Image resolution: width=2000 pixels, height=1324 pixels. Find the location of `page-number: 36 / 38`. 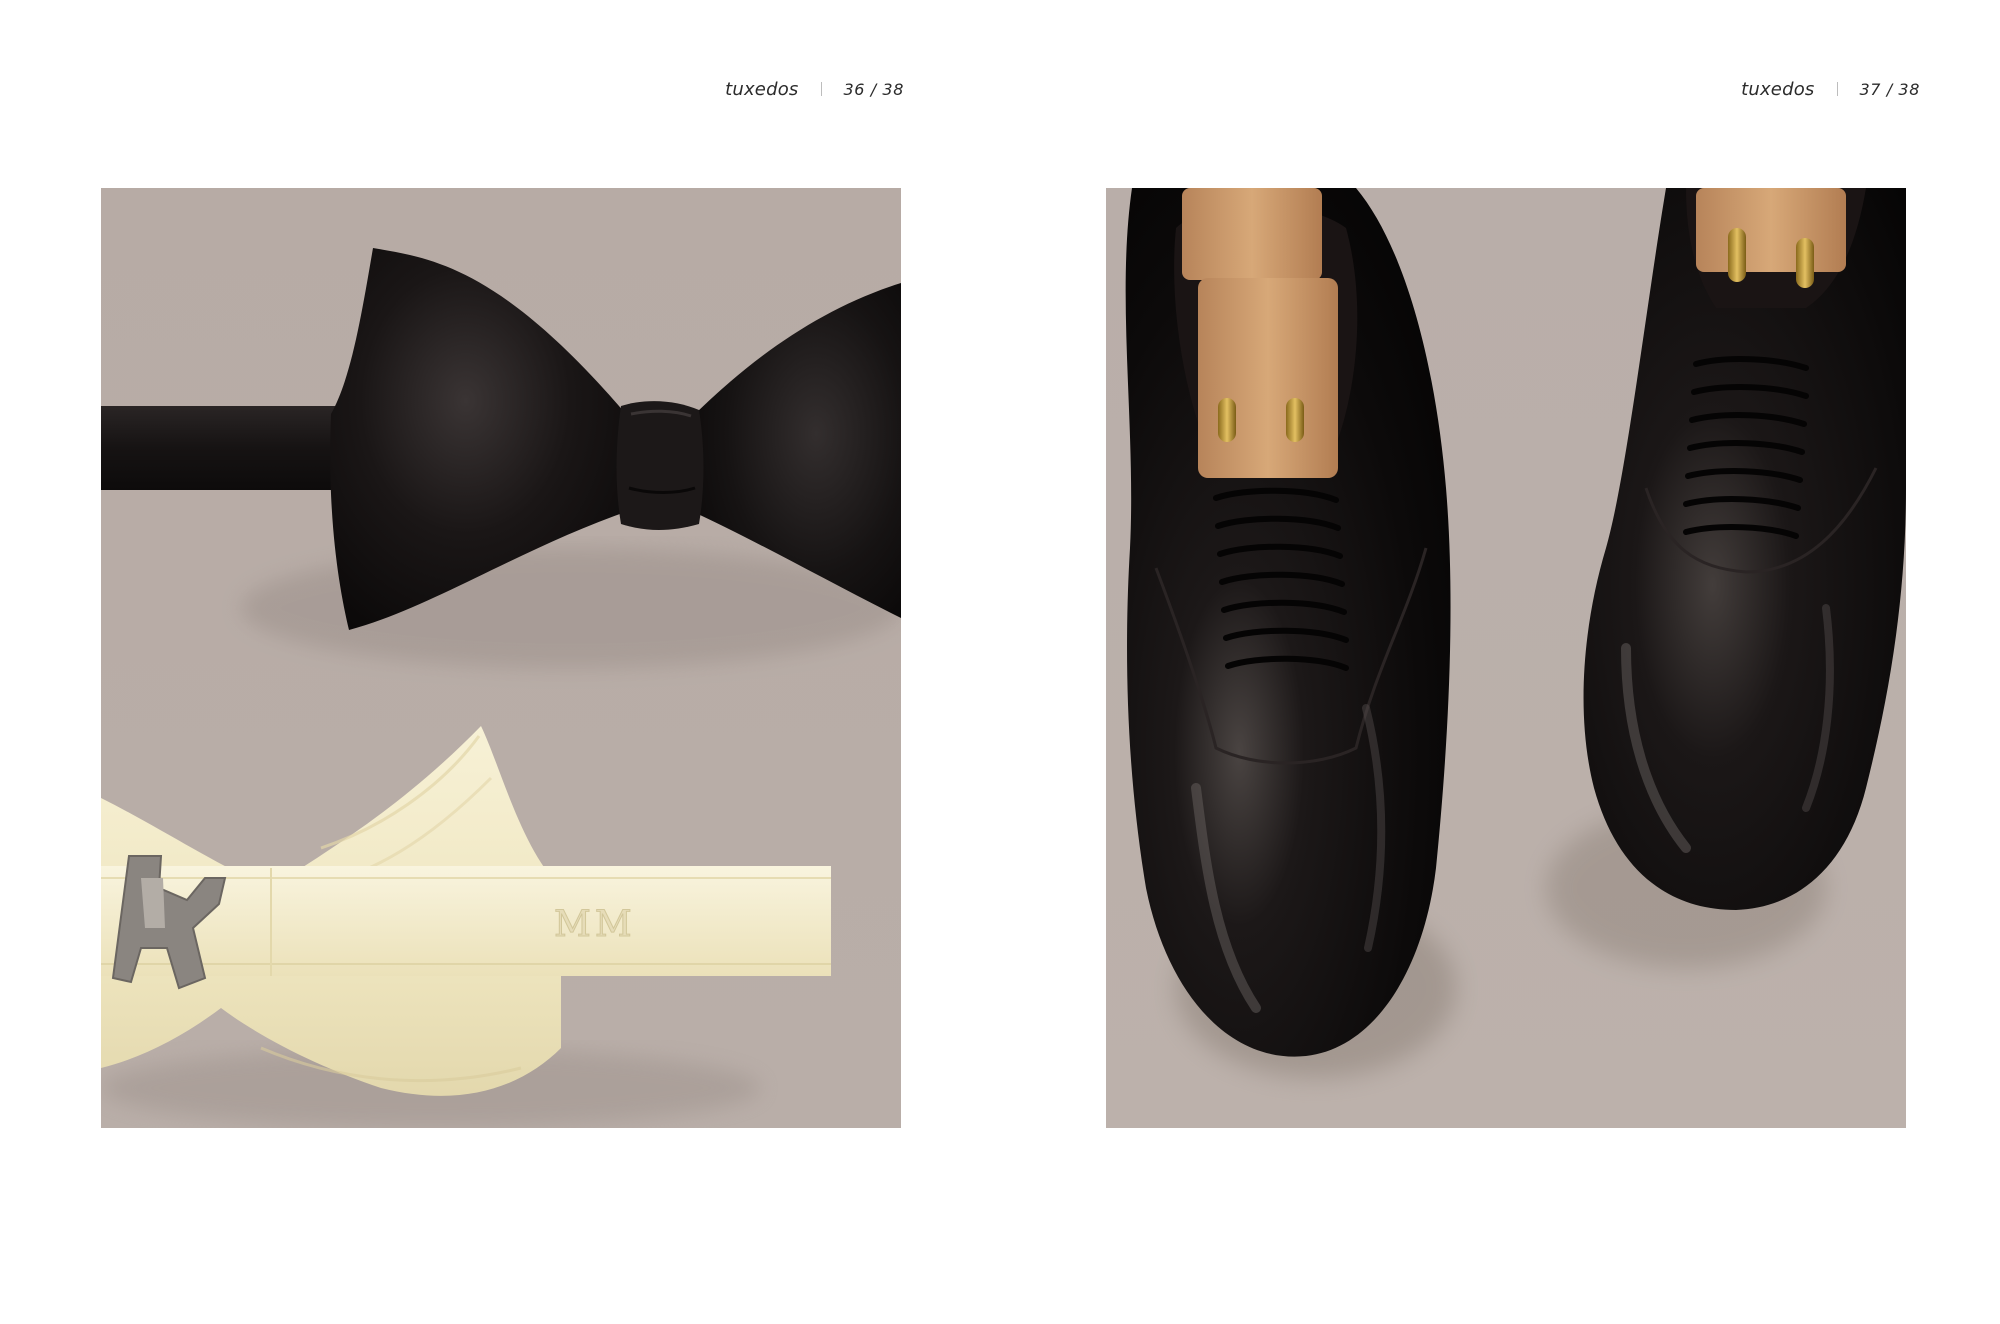

page-number: 36 / 38 is located at coordinates (873, 89).